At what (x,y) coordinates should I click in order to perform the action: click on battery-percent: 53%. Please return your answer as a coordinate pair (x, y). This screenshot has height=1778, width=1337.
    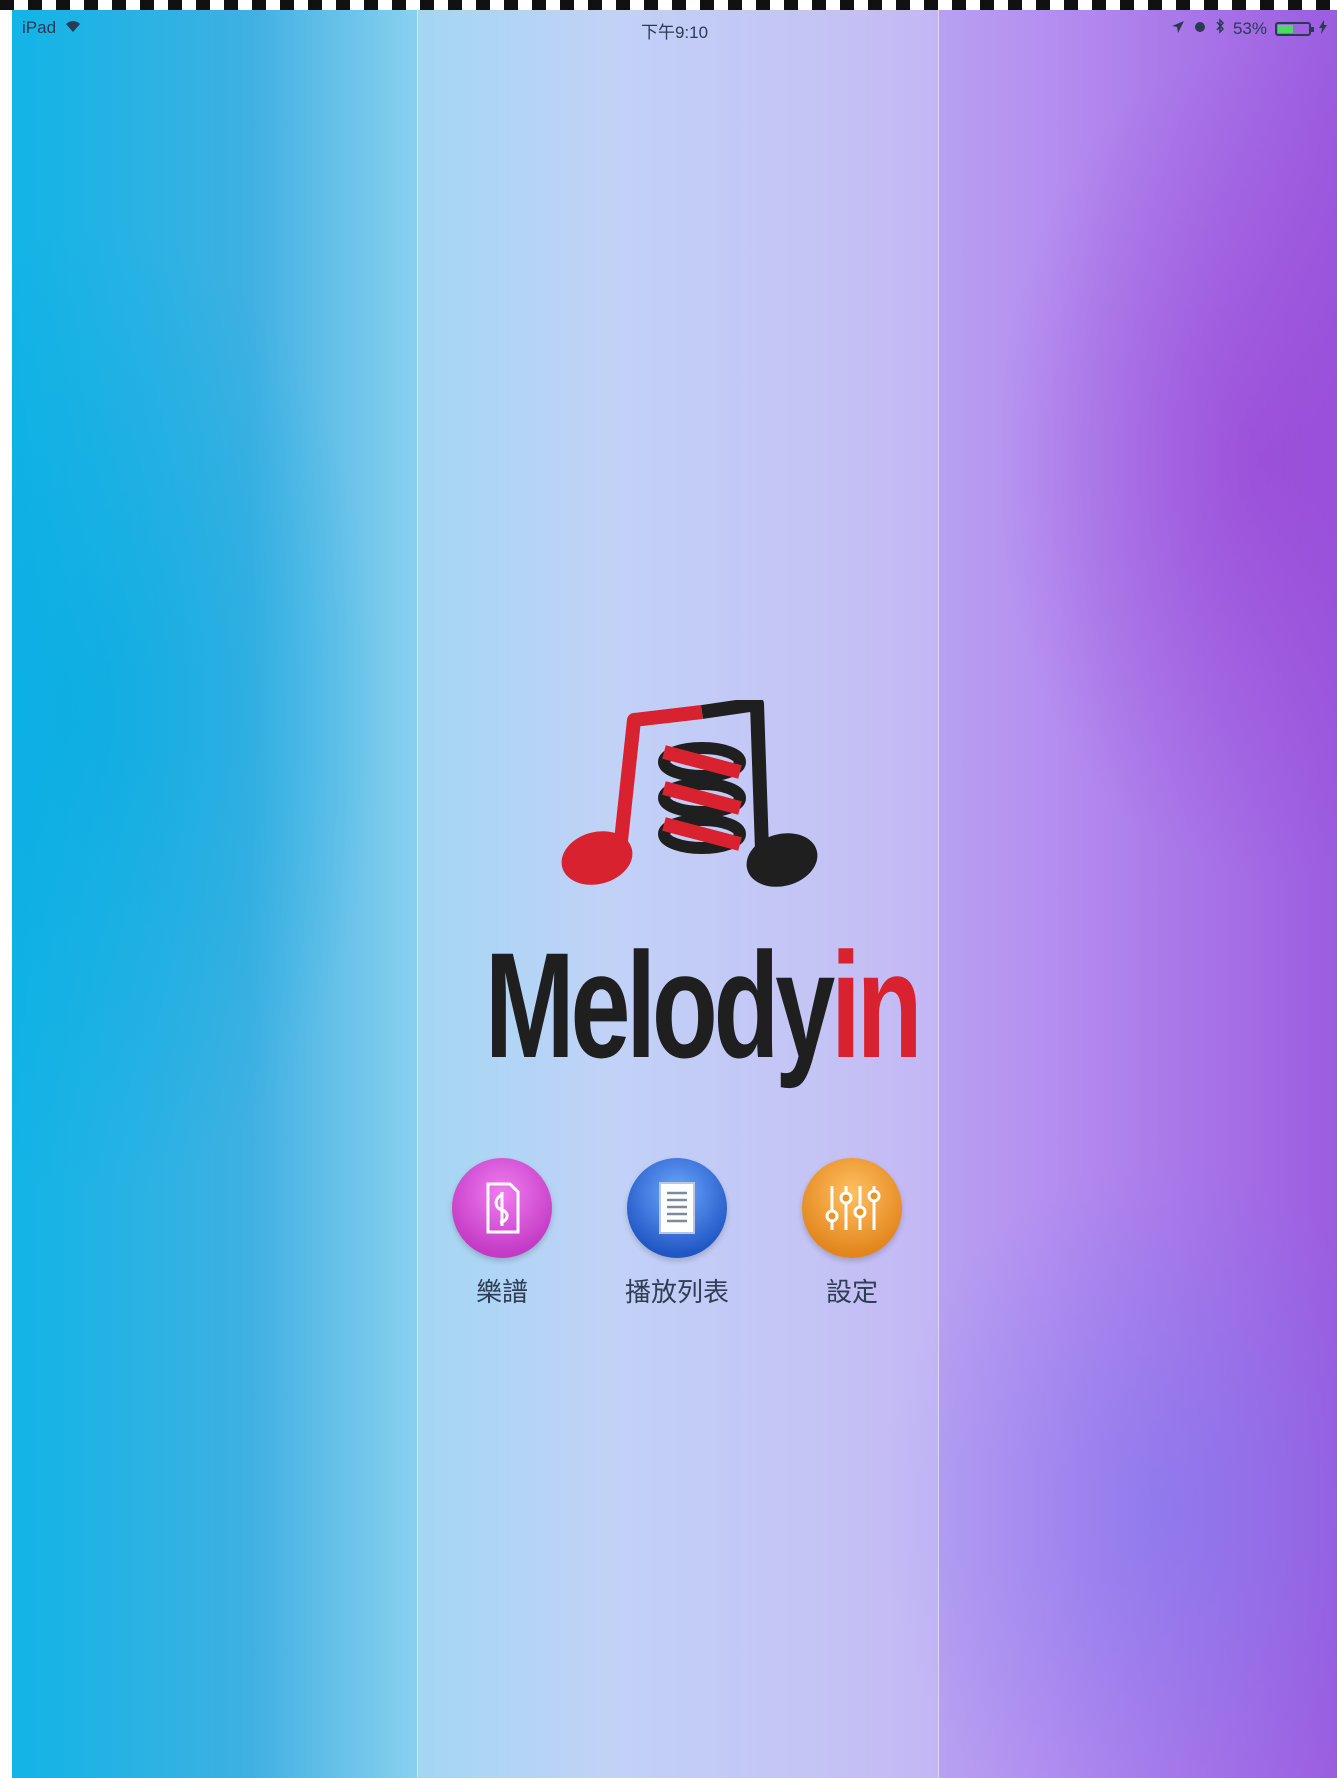
    Looking at the image, I should click on (1249, 28).